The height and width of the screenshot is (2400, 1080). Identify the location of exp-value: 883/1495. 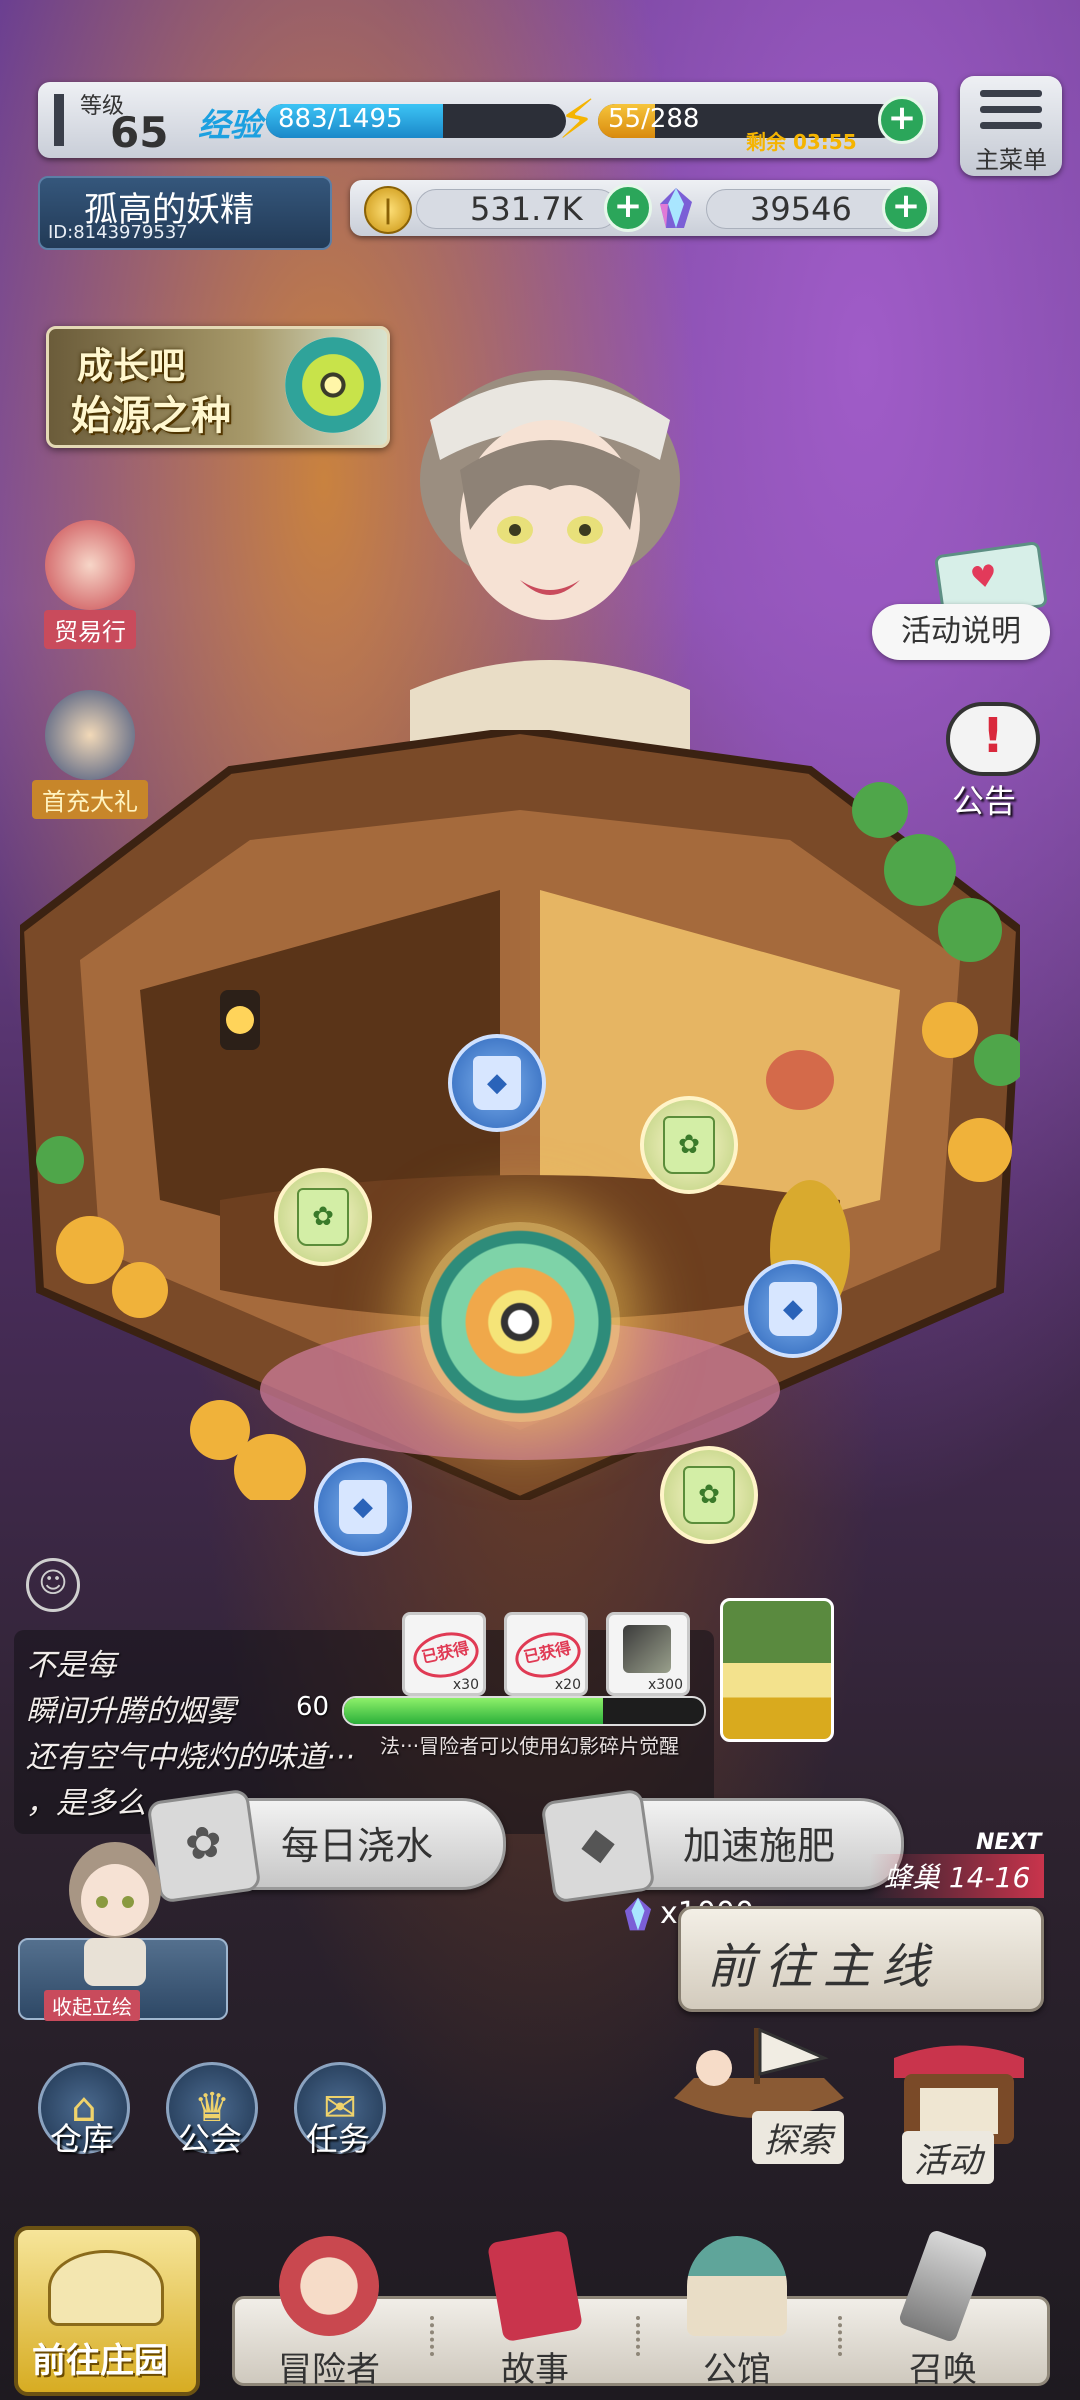
(340, 119).